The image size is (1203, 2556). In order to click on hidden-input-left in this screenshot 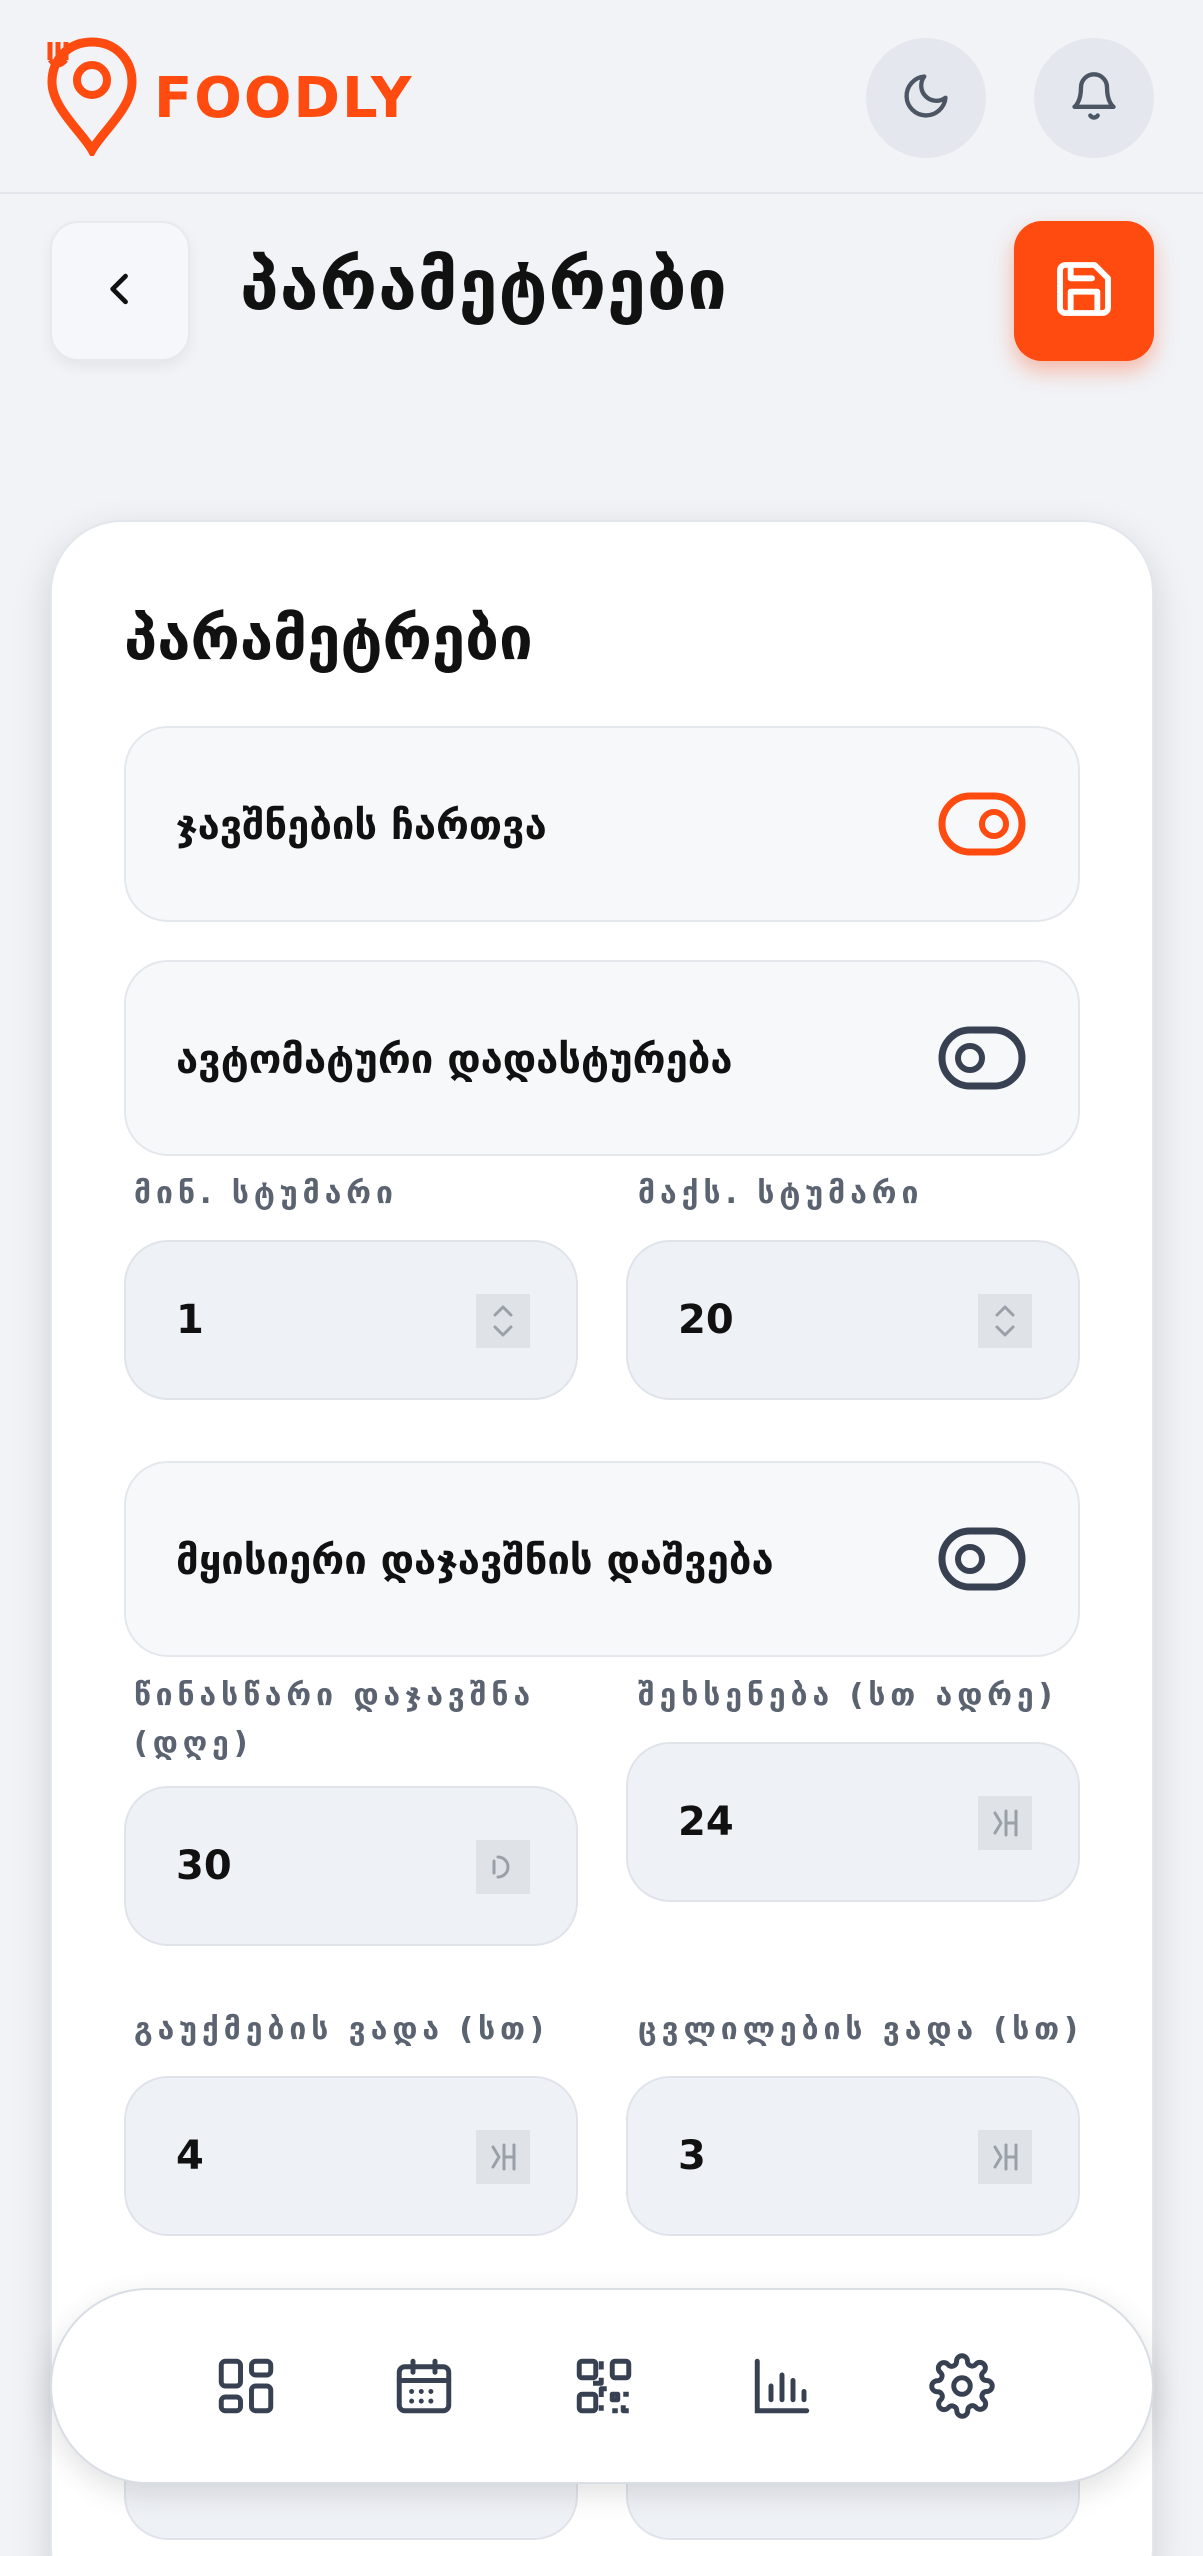, I will do `click(351, 2510)`.